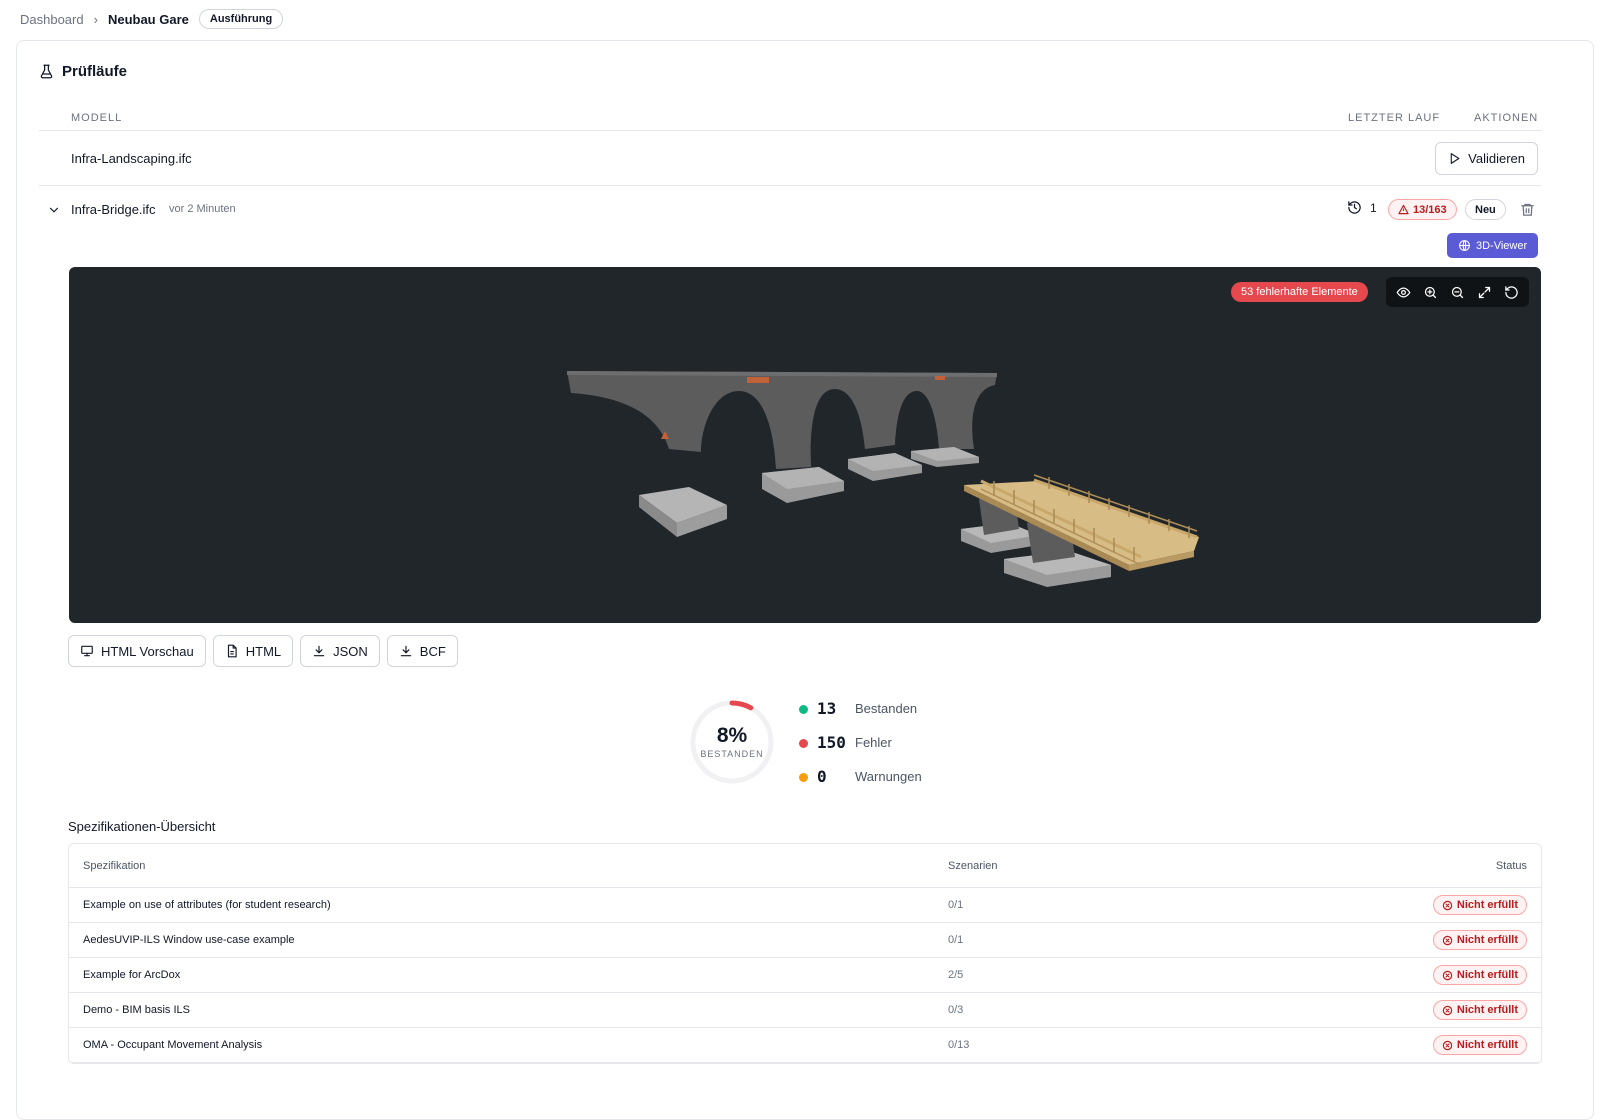  I want to click on reset-view-button, so click(1512, 292).